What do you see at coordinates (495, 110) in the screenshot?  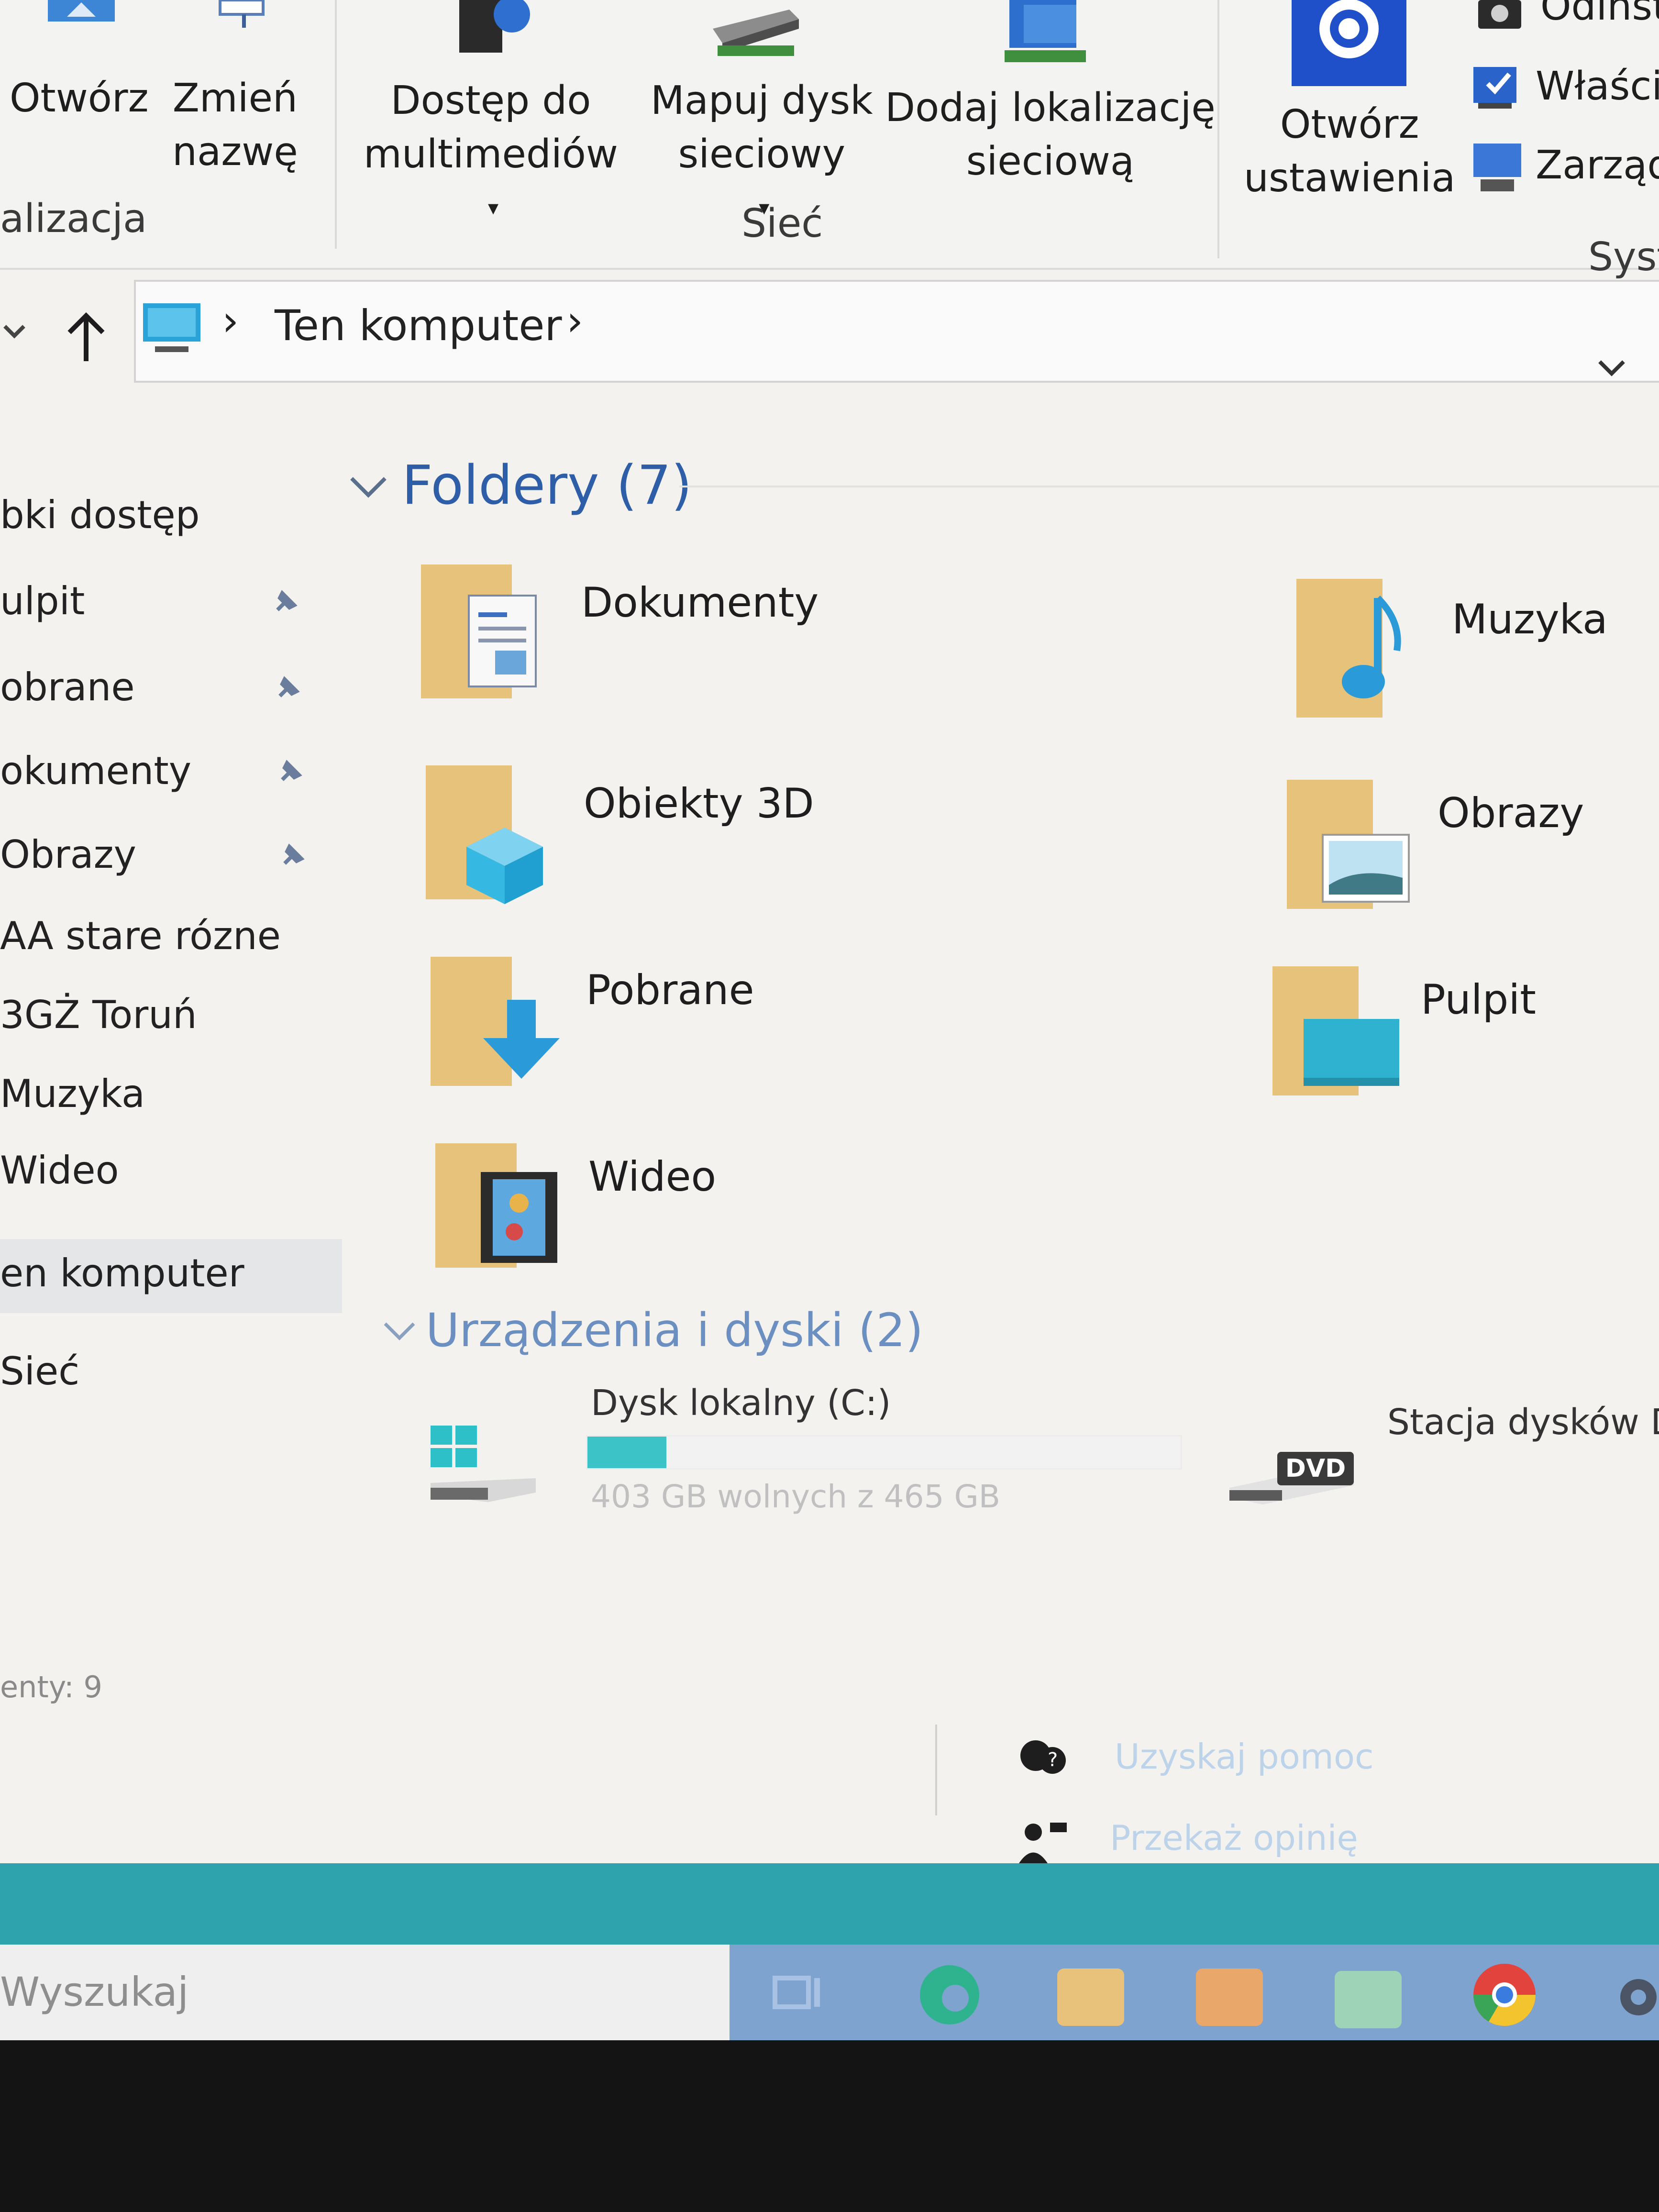 I see `media-access-button: Dostęp do multimediów ▾` at bounding box center [495, 110].